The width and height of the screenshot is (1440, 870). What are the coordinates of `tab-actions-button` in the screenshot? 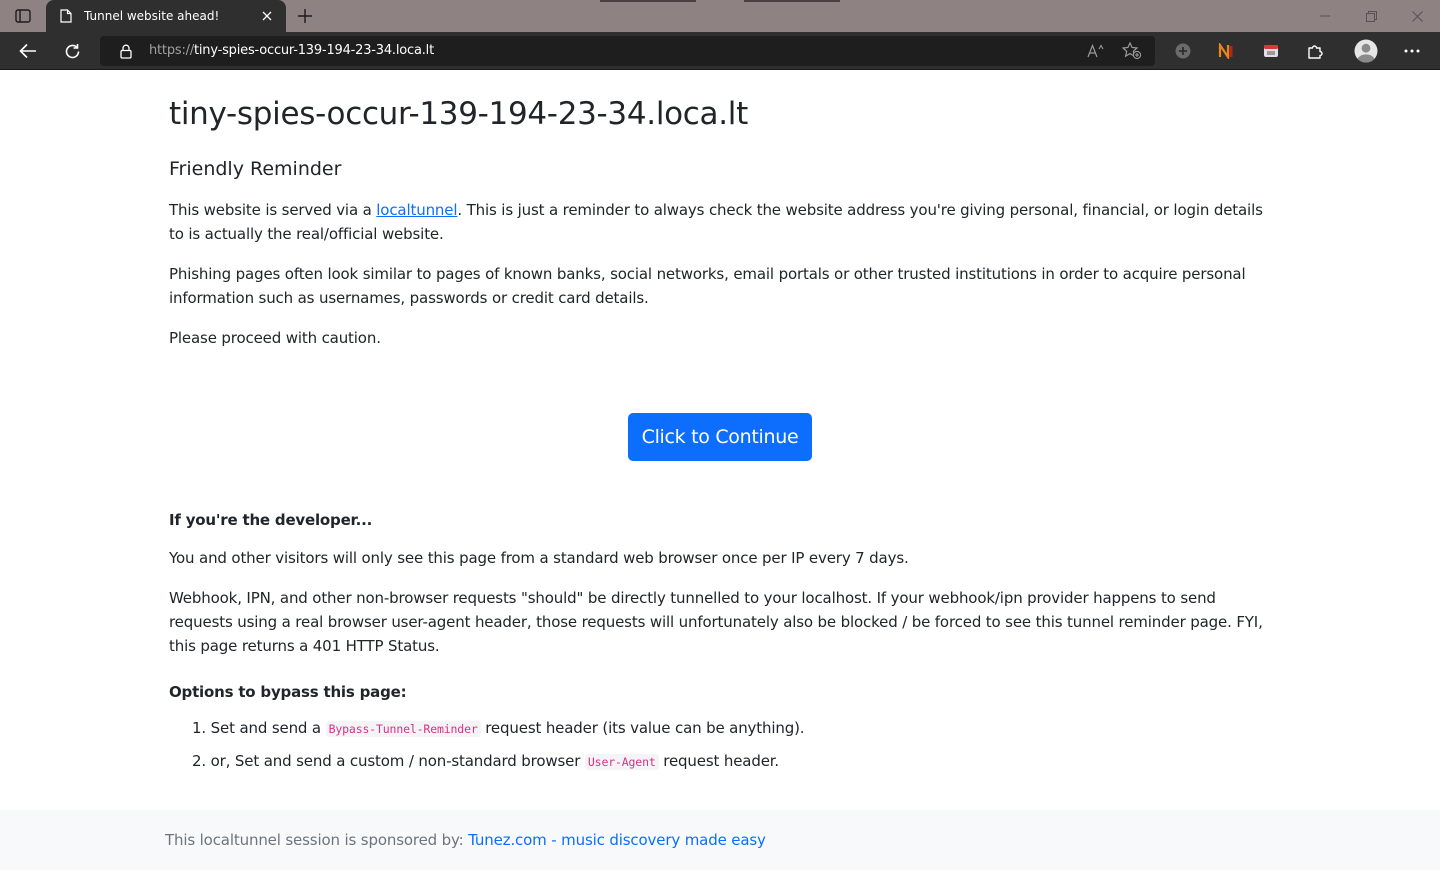 It's located at (23, 16).